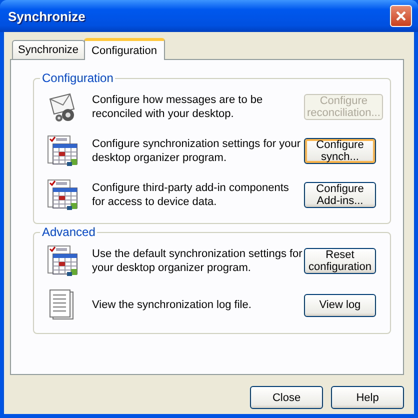 The image size is (418, 418). I want to click on tab: Synchronize, so click(48, 49).